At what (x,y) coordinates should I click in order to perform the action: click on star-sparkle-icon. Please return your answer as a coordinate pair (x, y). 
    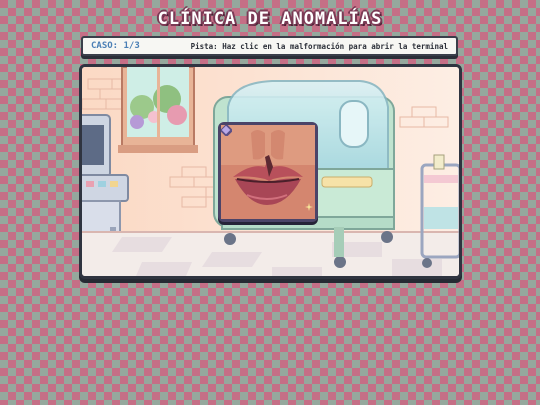
    Looking at the image, I should click on (309, 207).